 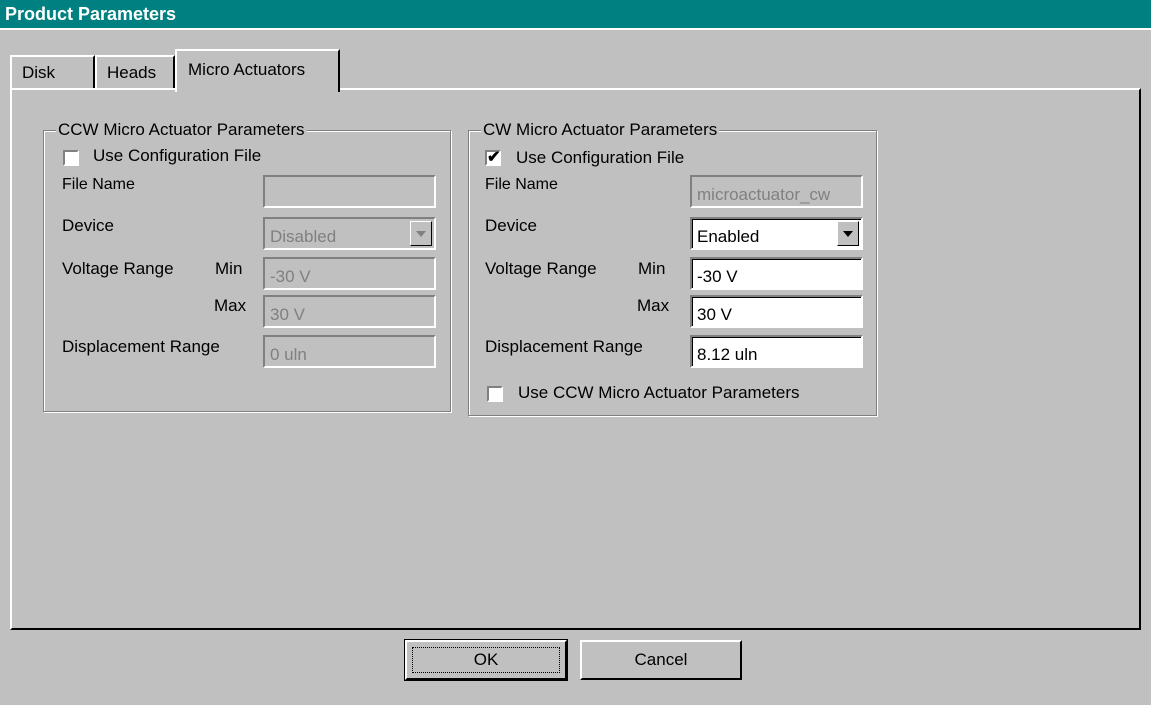 I want to click on tab-heads: Heads, so click(x=135, y=72).